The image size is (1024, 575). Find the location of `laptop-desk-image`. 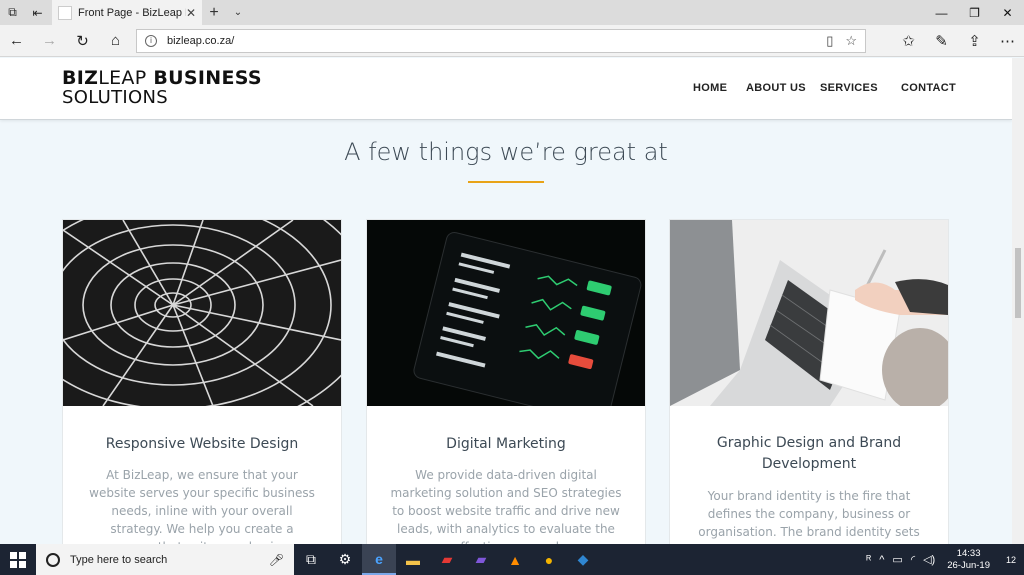

laptop-desk-image is located at coordinates (809, 313).